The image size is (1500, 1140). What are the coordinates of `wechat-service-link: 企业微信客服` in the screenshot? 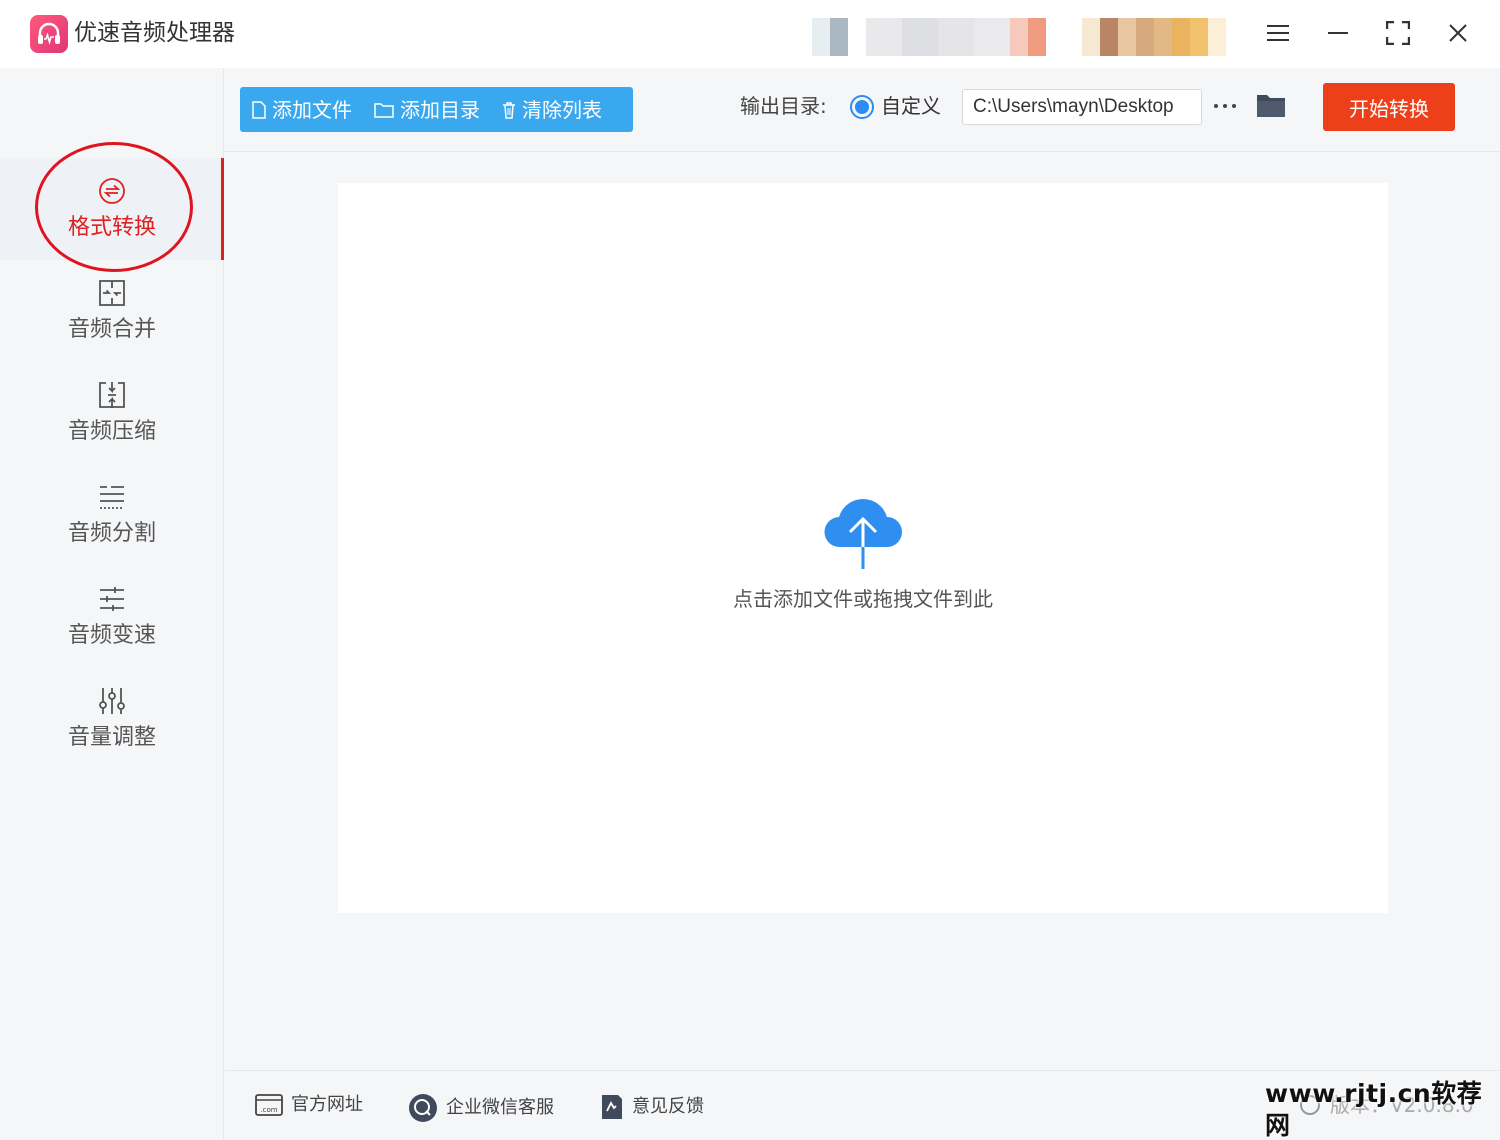 It's located at (481, 1108).